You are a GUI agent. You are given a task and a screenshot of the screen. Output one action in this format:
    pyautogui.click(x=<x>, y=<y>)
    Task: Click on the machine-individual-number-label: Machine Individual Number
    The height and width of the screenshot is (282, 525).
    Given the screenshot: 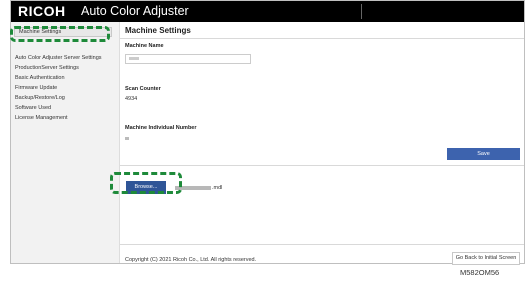 What is the action you would take?
    pyautogui.click(x=161, y=128)
    